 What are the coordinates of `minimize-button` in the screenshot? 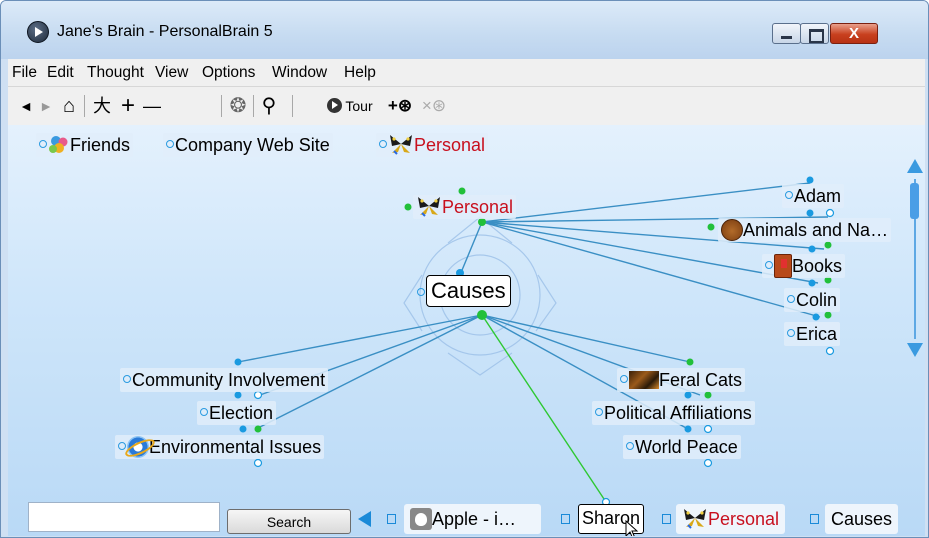 It's located at (786, 33).